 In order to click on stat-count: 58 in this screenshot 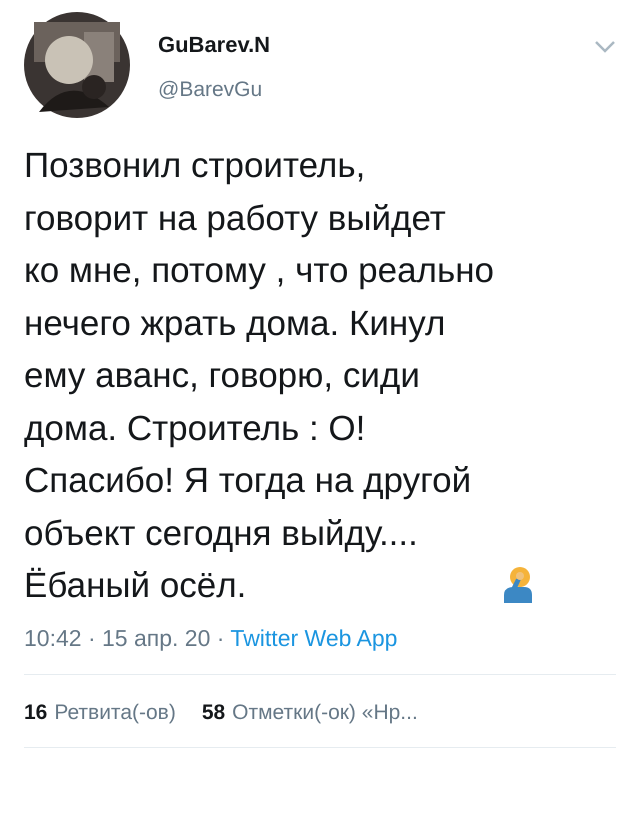, I will do `click(214, 712)`.